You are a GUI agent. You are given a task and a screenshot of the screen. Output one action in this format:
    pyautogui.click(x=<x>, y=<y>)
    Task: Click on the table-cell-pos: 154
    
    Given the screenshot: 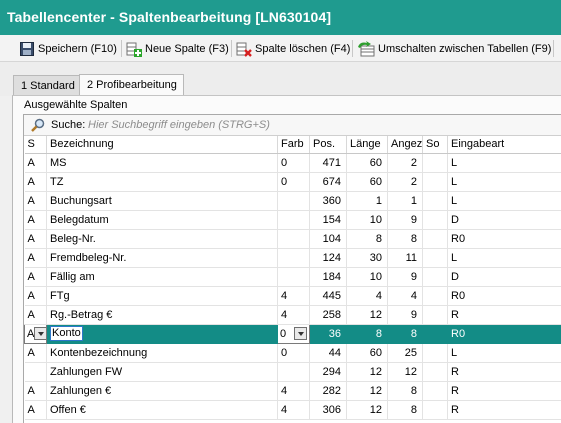 What is the action you would take?
    pyautogui.click(x=328, y=220)
    